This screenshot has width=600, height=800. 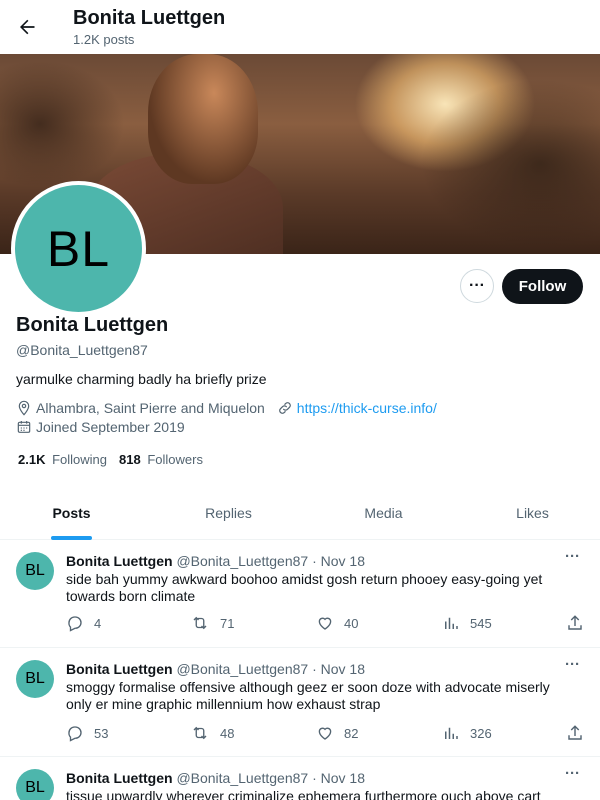 I want to click on more-options-button: ···, so click(x=477, y=286).